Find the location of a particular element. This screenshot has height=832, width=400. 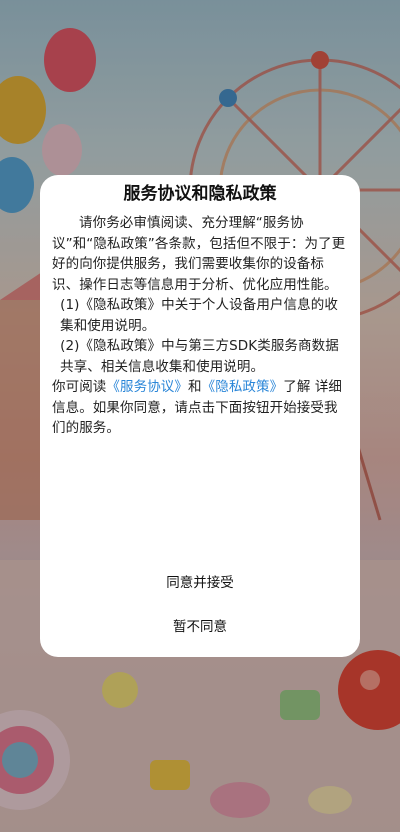

closing-prefix: 你可阅读 is located at coordinates (79, 387).